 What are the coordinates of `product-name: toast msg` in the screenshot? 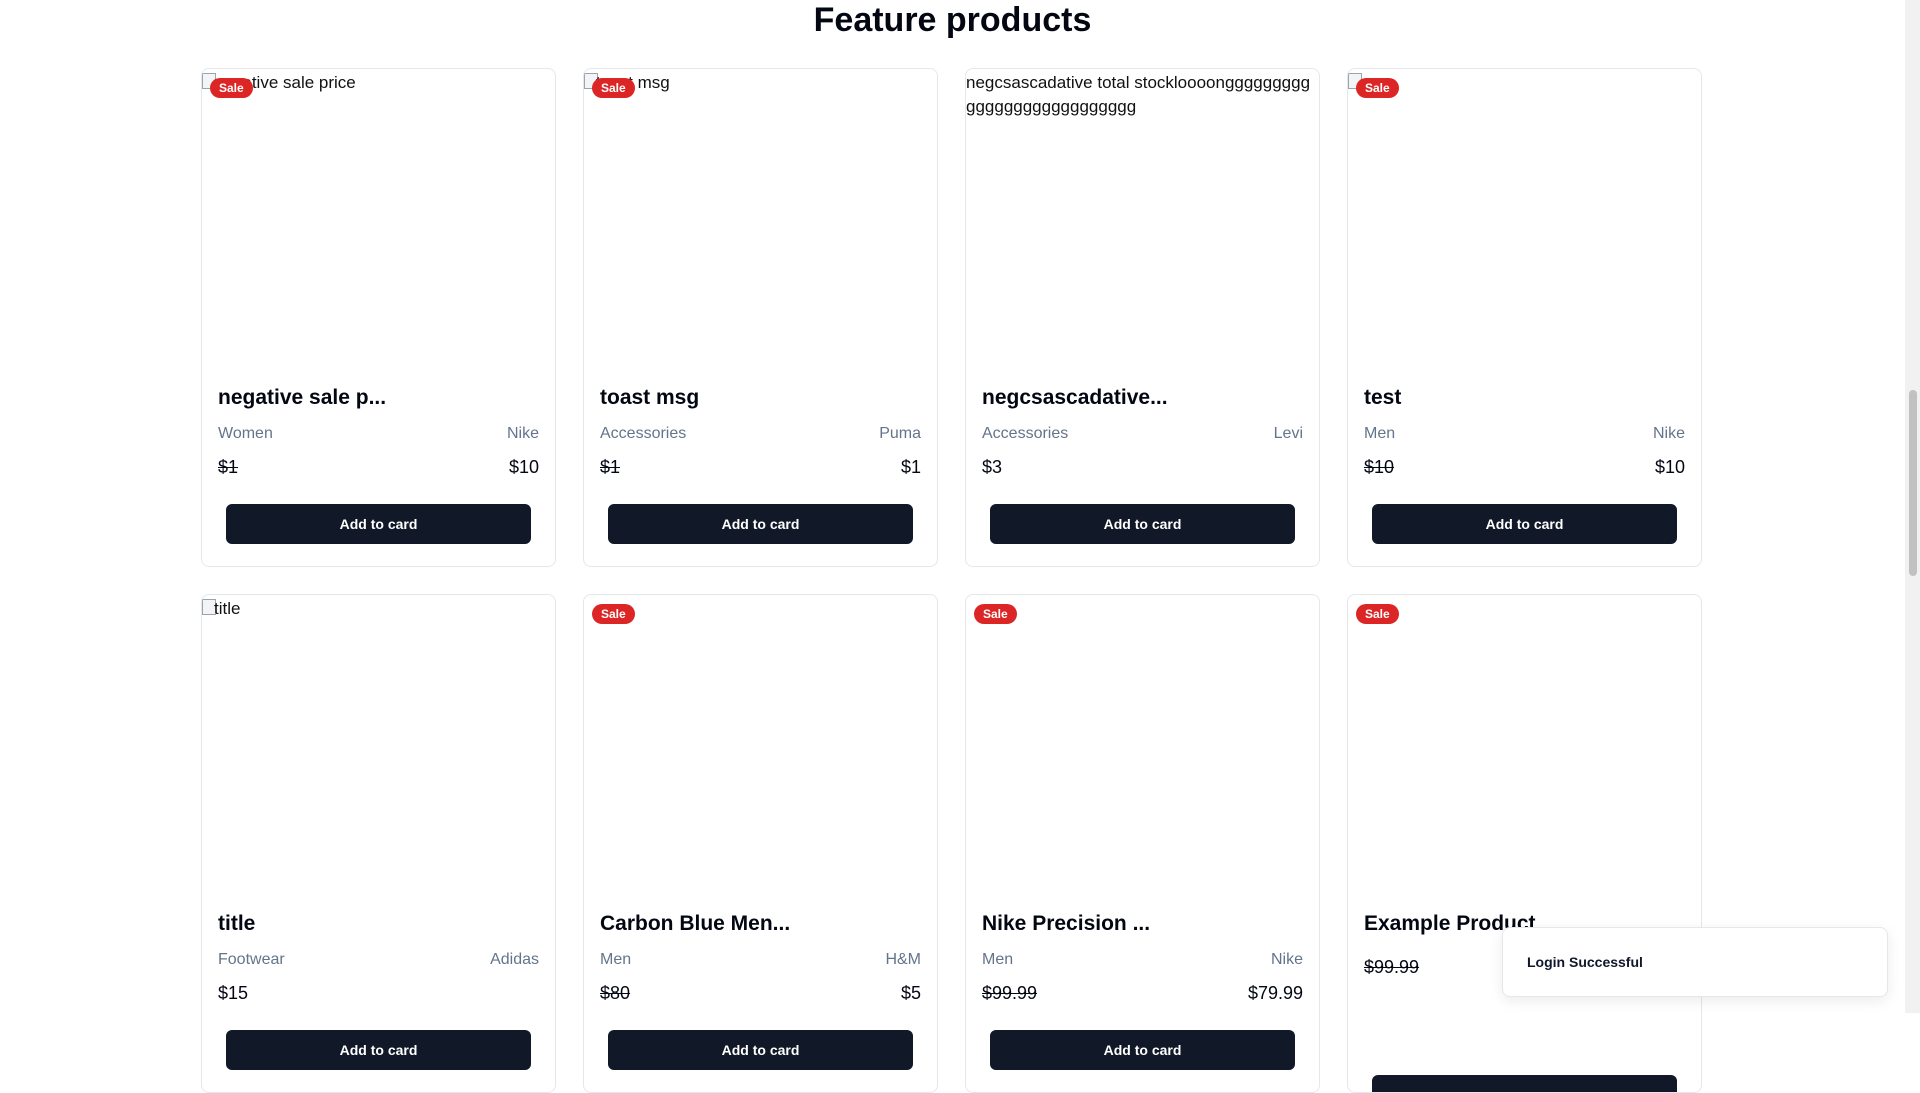 It's located at (649, 398).